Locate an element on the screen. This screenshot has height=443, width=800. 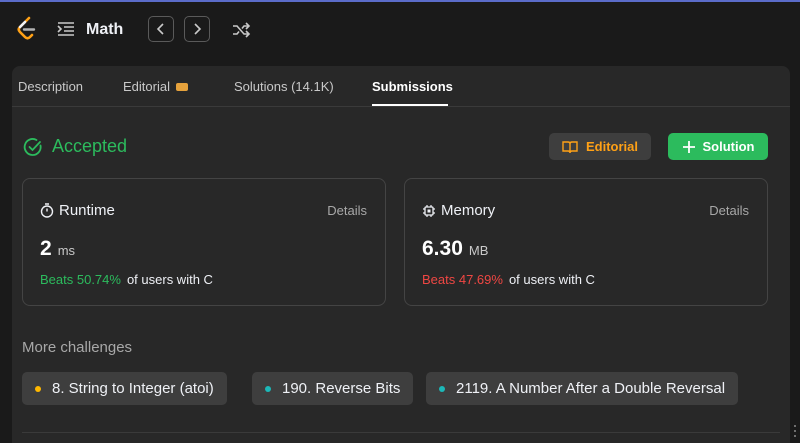
next-problem-button is located at coordinates (197, 29).